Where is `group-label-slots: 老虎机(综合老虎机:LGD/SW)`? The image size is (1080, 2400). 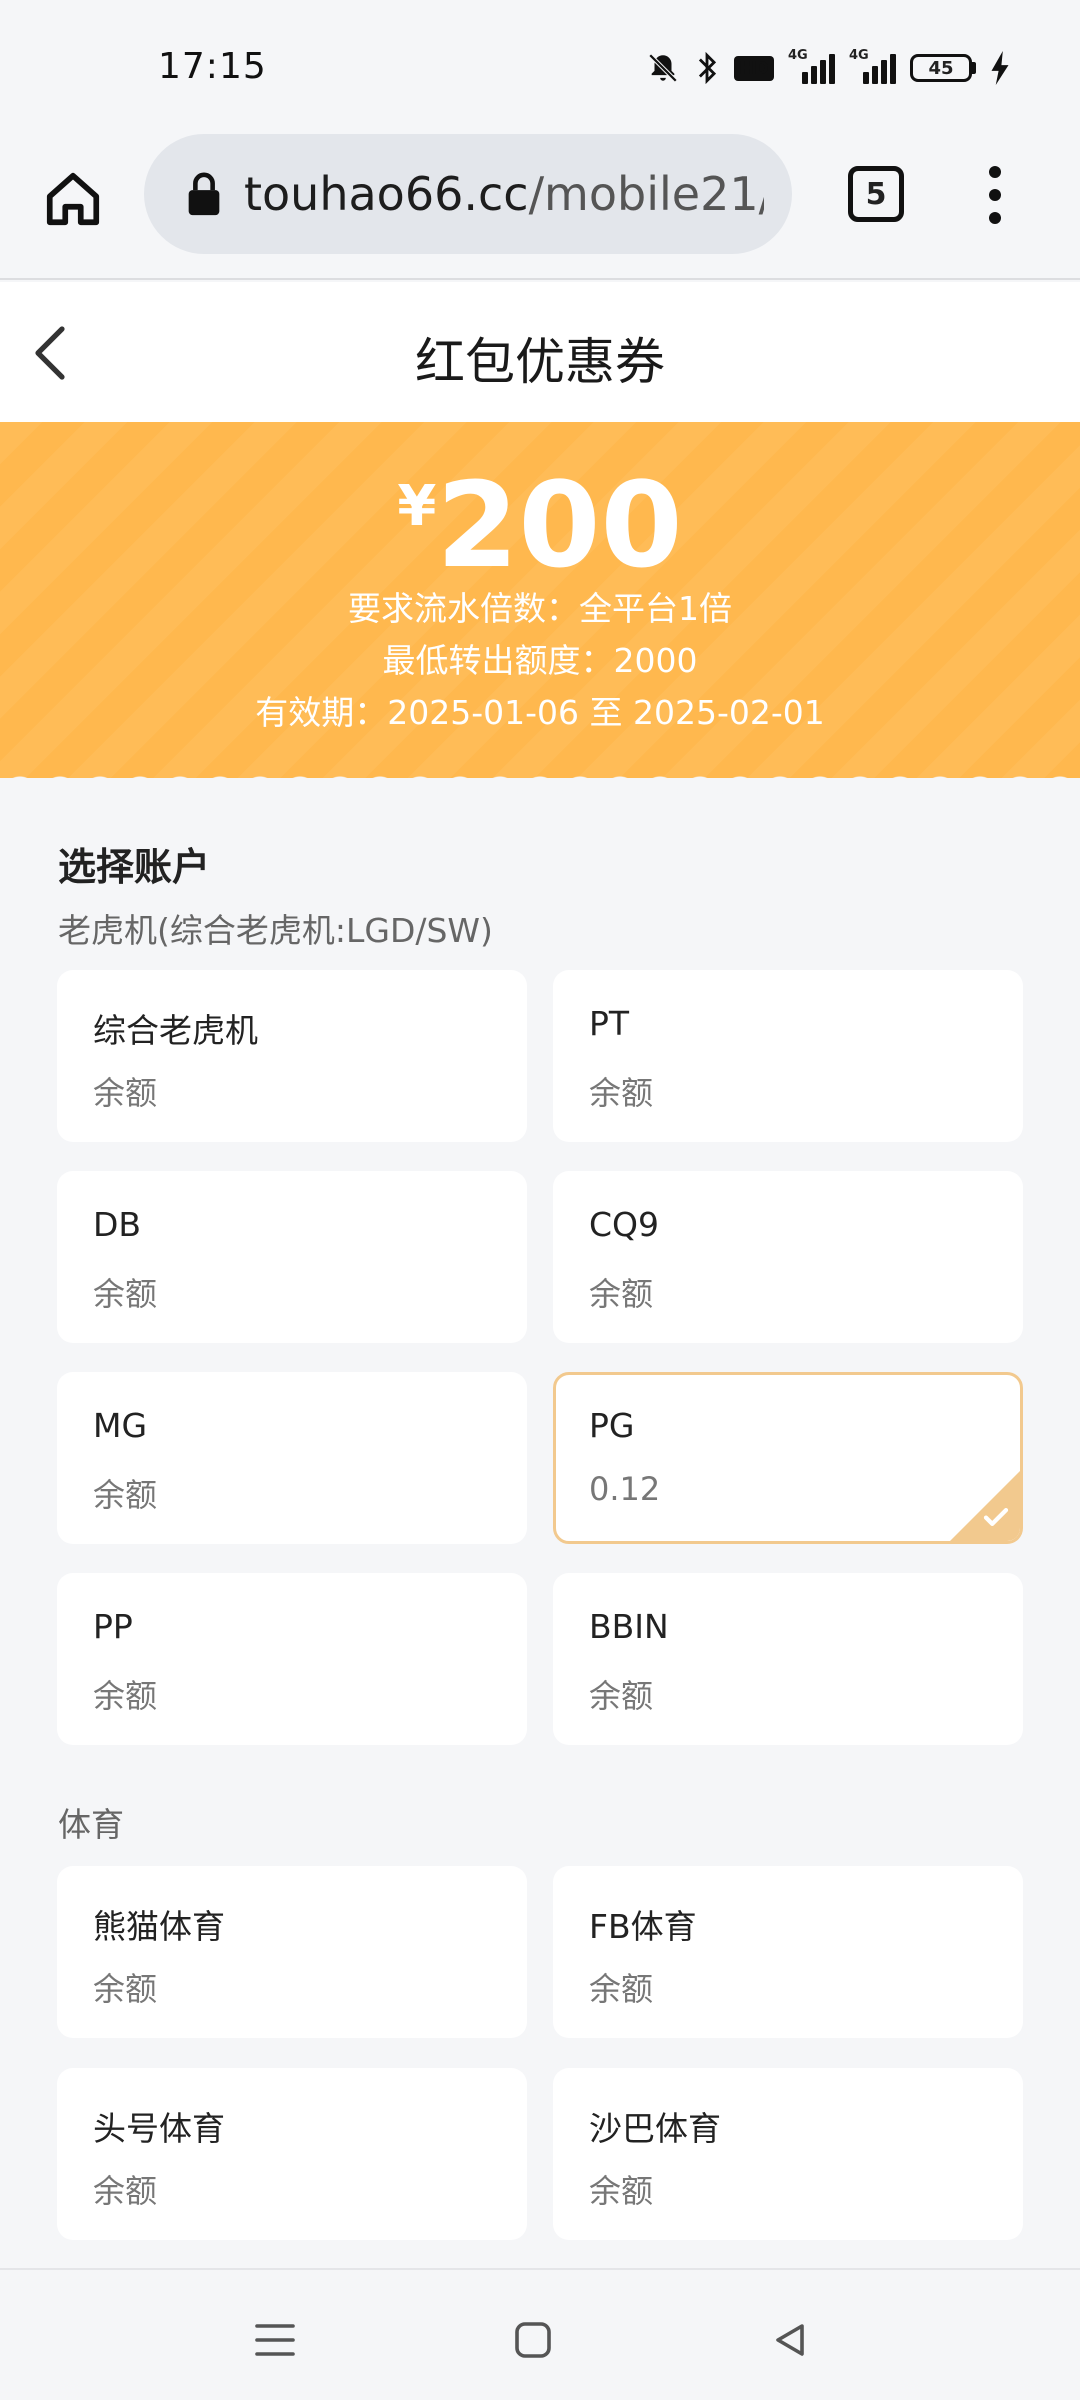
group-label-slots: 老虎机(综合老虎机:LGD/SW) is located at coordinates (275, 930).